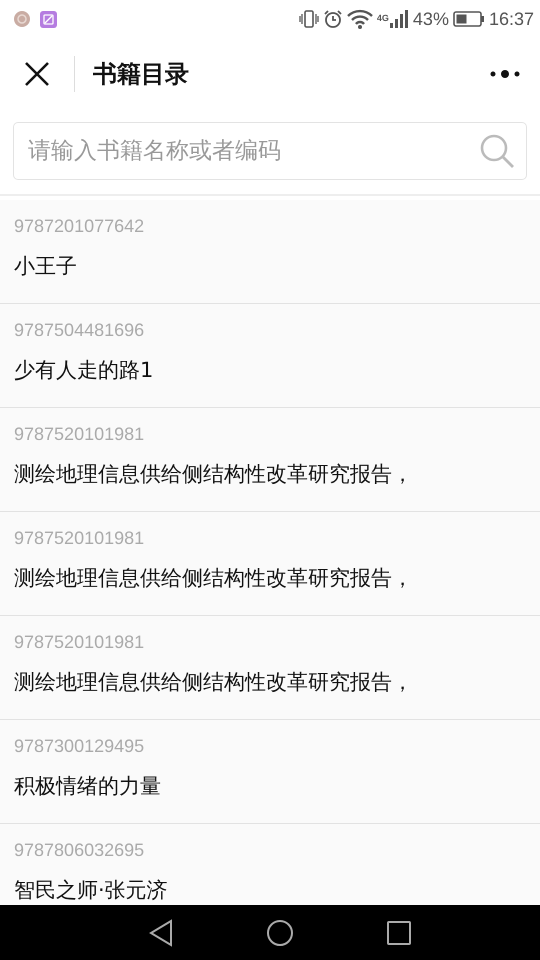  Describe the element at coordinates (398, 19) in the screenshot. I see `signal-icon` at that location.